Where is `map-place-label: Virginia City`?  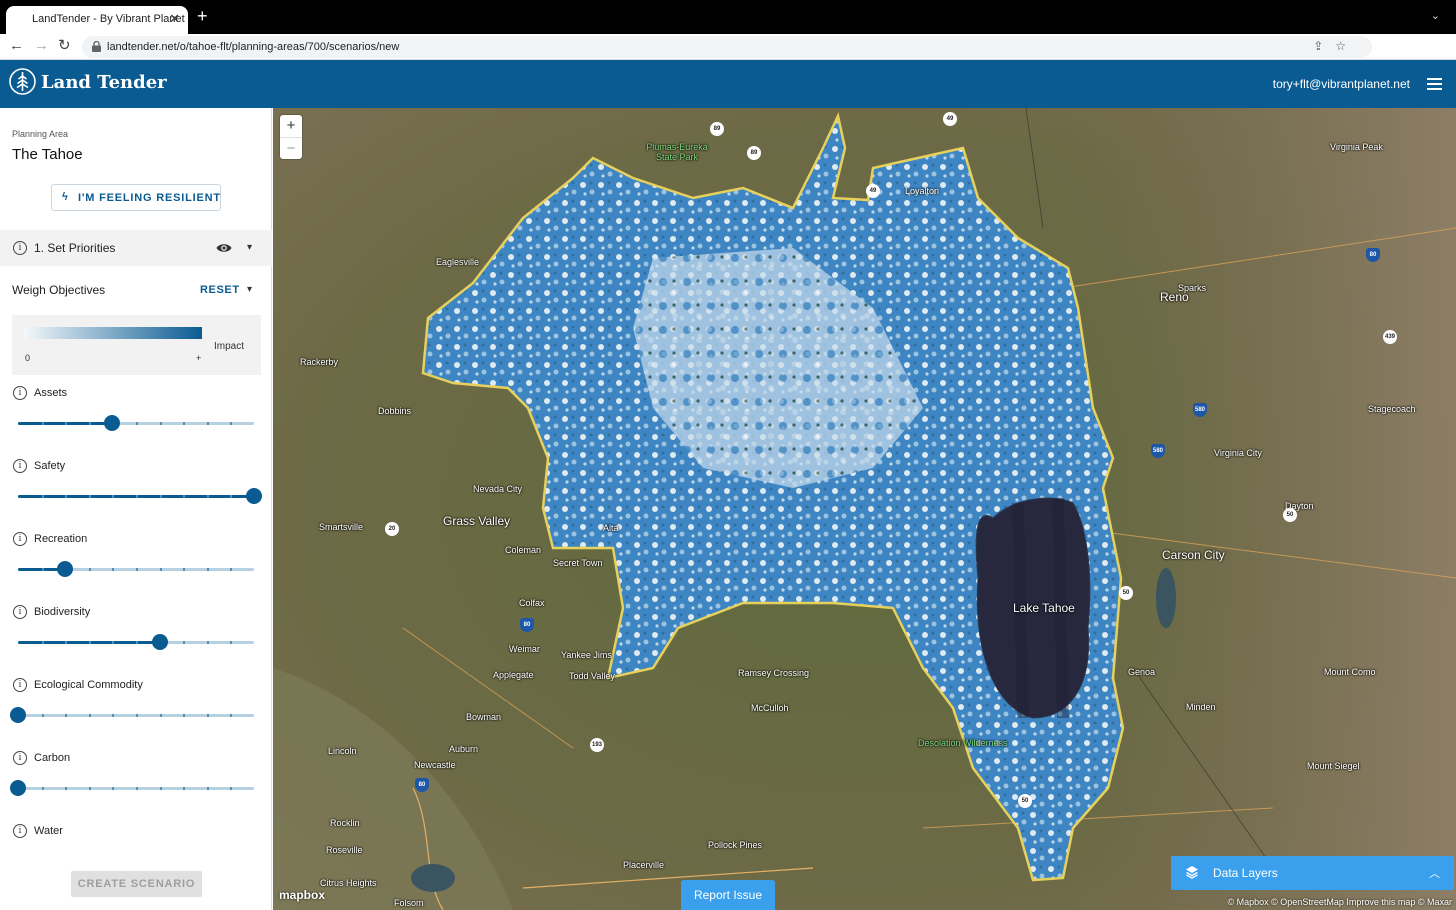
map-place-label: Virginia City is located at coordinates (1238, 453).